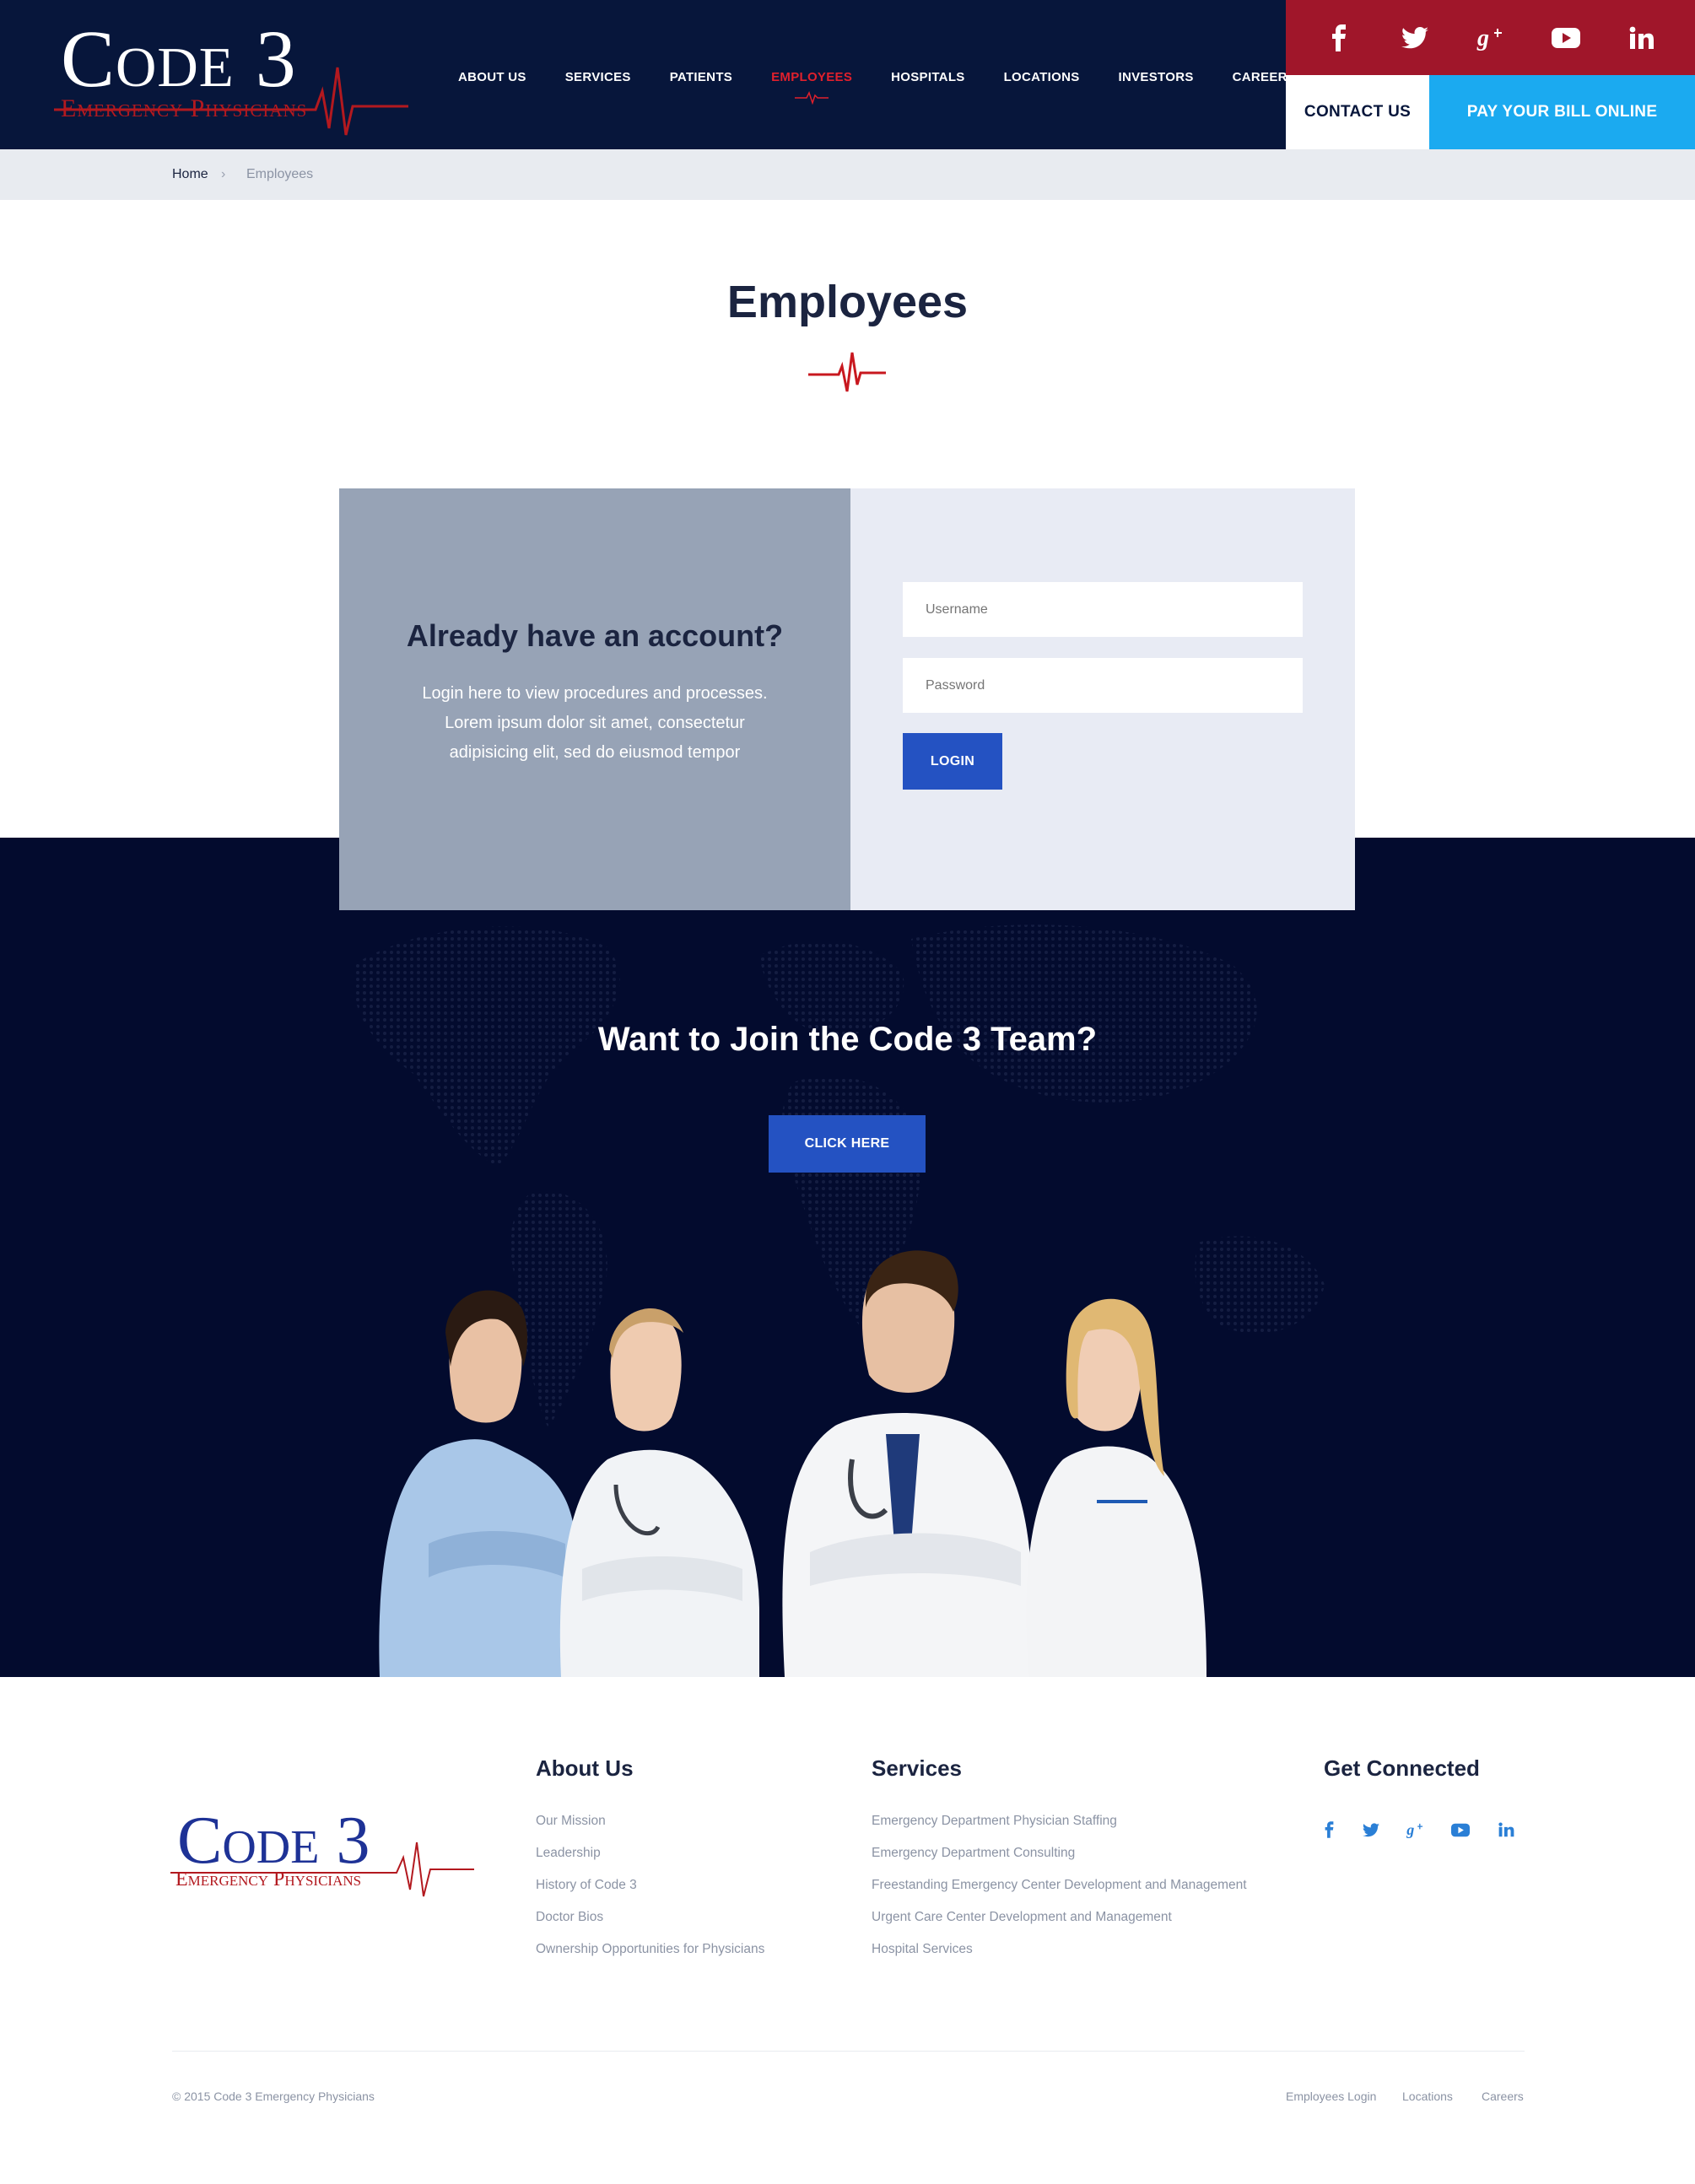 Image resolution: width=1695 pixels, height=2184 pixels. I want to click on footer-link-doctor-bios: Doctor Bios, so click(569, 1918).